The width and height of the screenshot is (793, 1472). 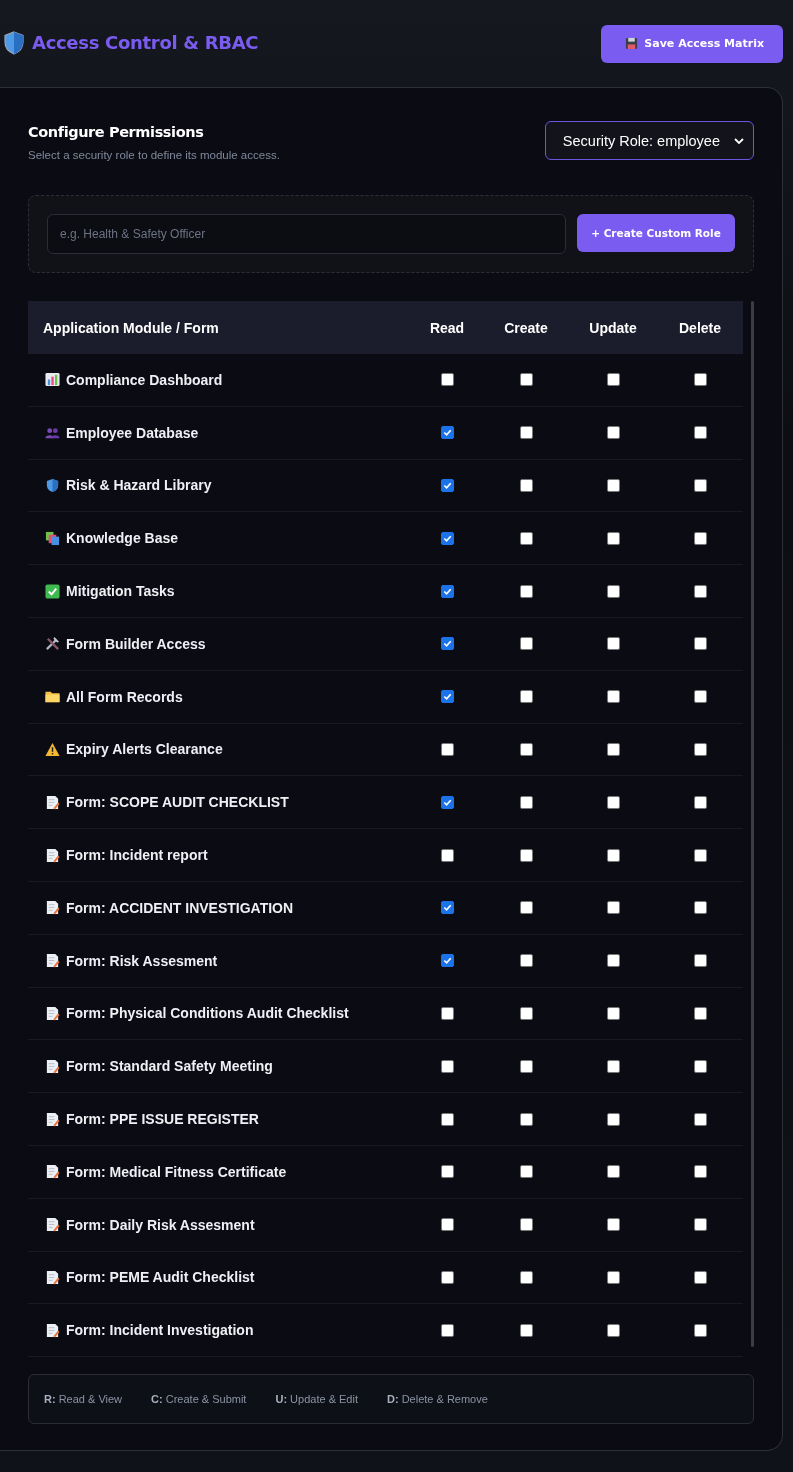 I want to click on module-name: Form: ACCIDENT INVESTIGATION, so click(x=180, y=907).